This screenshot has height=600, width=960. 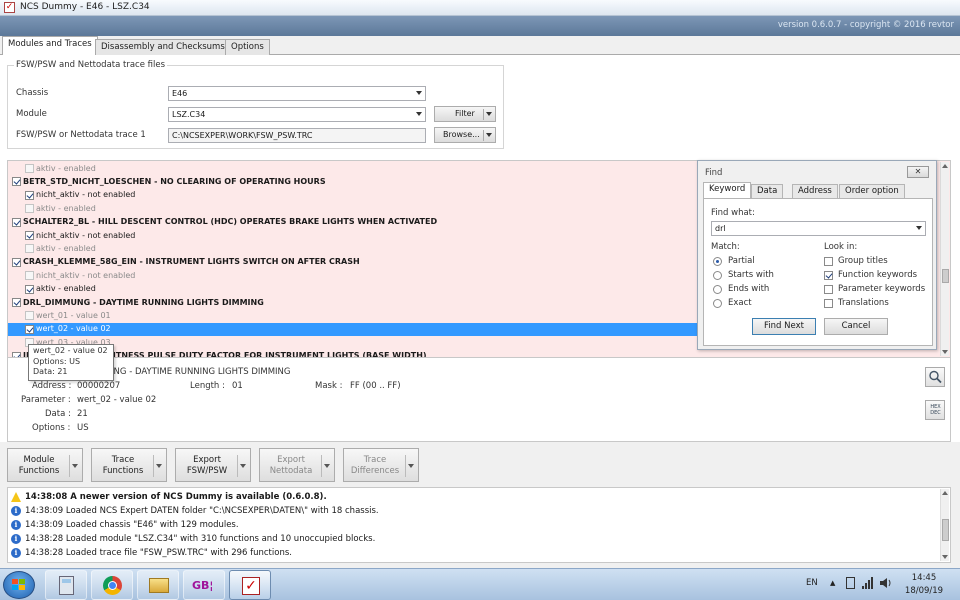 I want to click on parameter-row: wert_01 - value 01, so click(x=353, y=315).